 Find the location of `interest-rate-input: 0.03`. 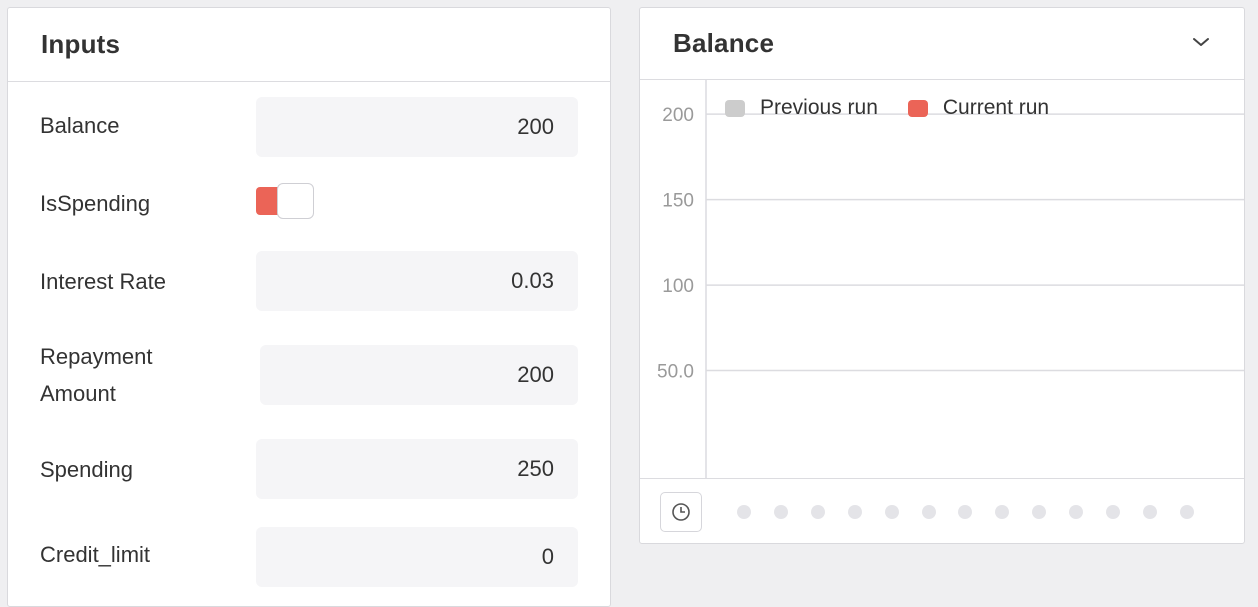

interest-rate-input: 0.03 is located at coordinates (417, 281).